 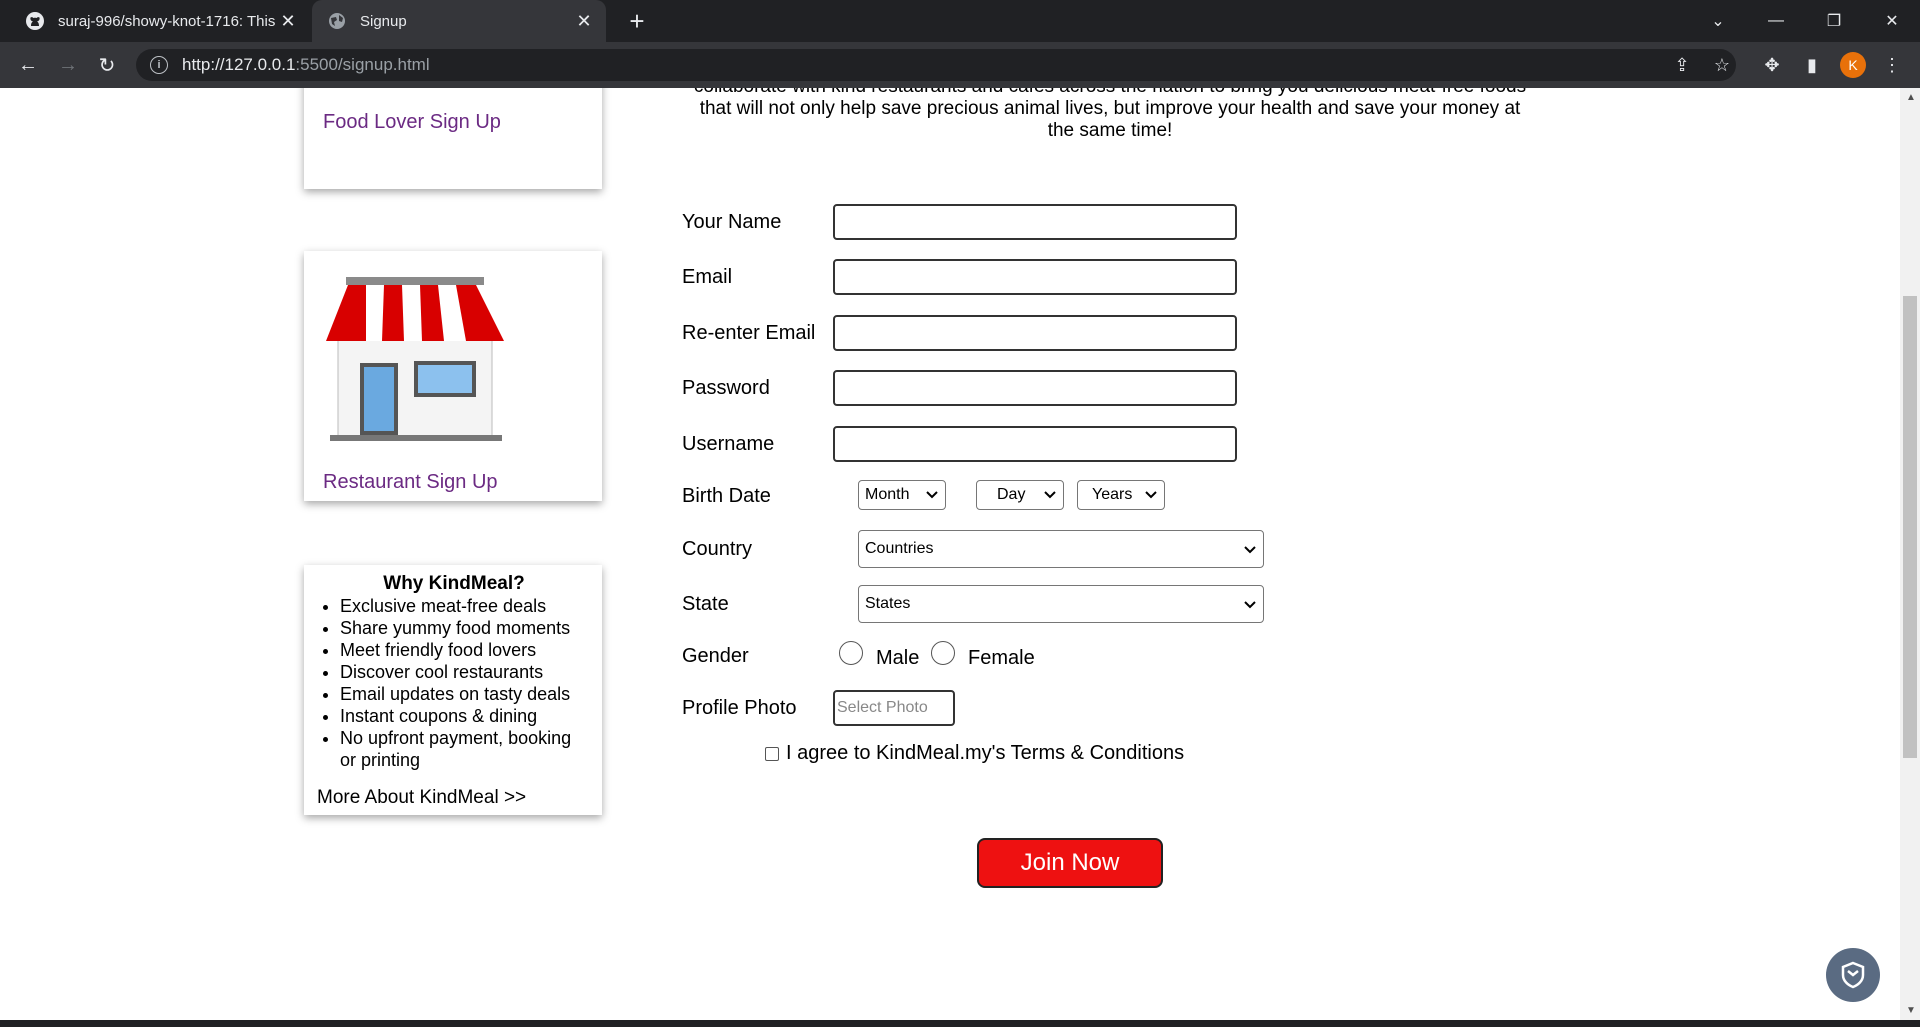 What do you see at coordinates (1718, 21) in the screenshot?
I see `tab-search-icon: ⌄` at bounding box center [1718, 21].